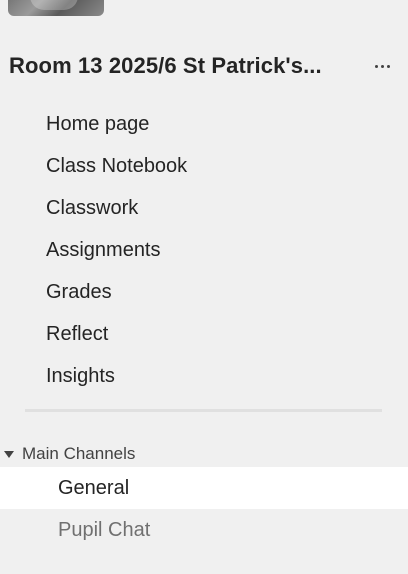 This screenshot has width=408, height=574. What do you see at coordinates (94, 487) in the screenshot?
I see `channel-item-label: General` at bounding box center [94, 487].